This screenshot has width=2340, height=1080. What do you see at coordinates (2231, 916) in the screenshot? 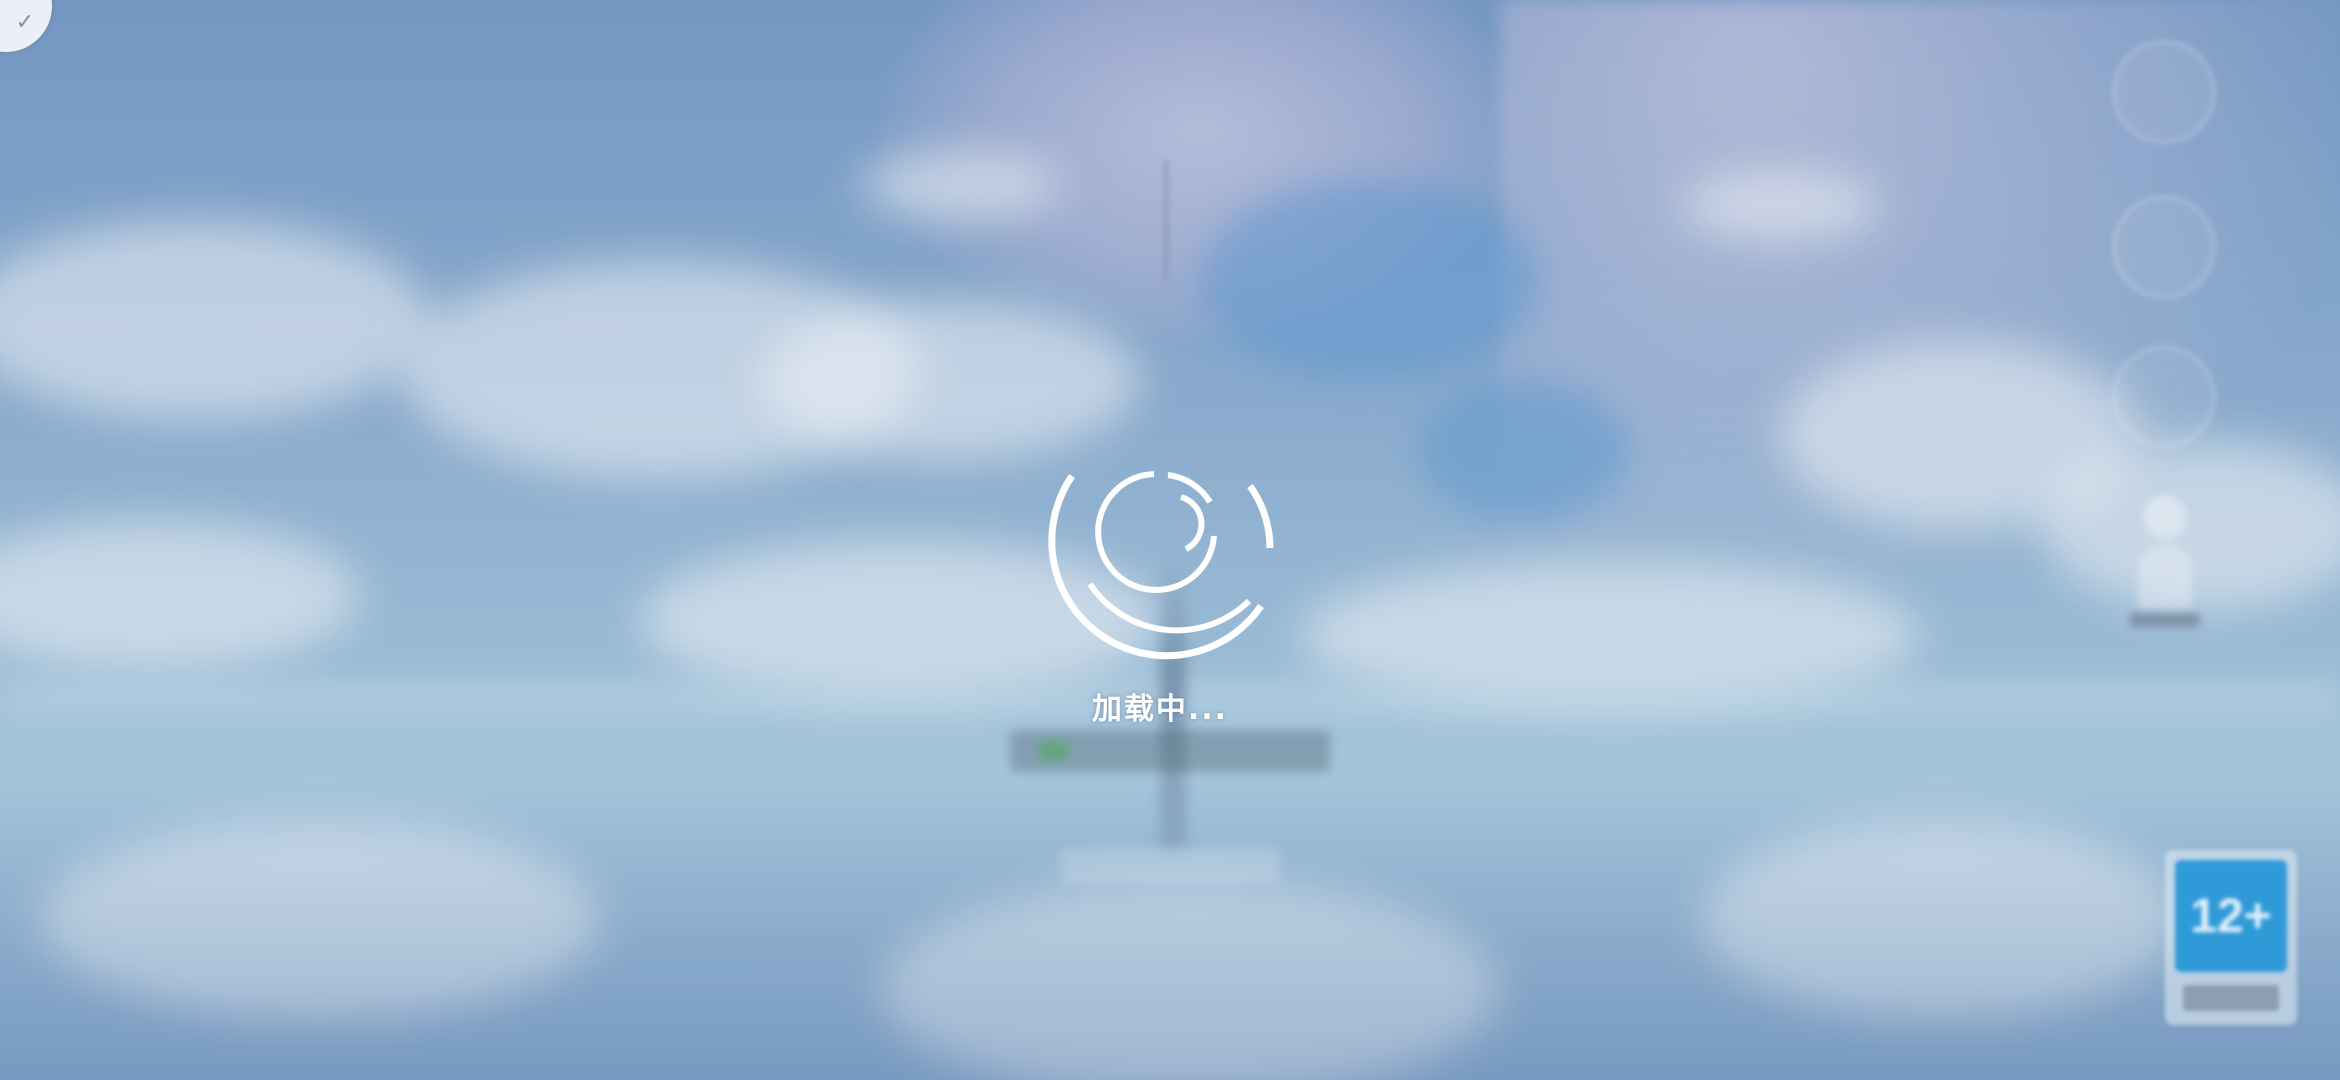
I see `age-rating-label: 12+` at bounding box center [2231, 916].